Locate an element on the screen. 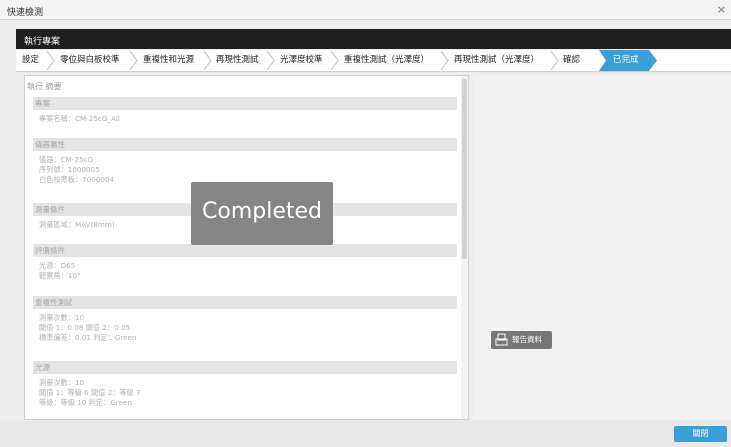 This screenshot has height=447, width=731. report-data-button: 報告資料 is located at coordinates (521, 340).